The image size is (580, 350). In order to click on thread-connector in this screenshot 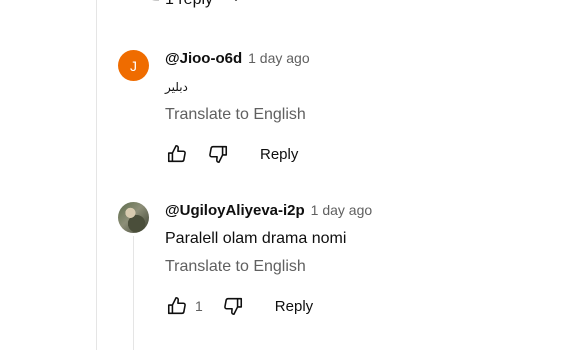, I will do `click(153, 0)`.